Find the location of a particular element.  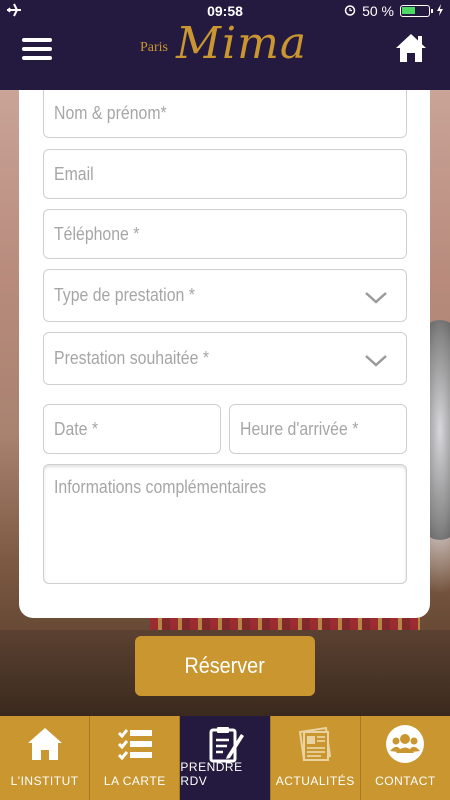

nav-label: ACTUALITÉS is located at coordinates (315, 781).